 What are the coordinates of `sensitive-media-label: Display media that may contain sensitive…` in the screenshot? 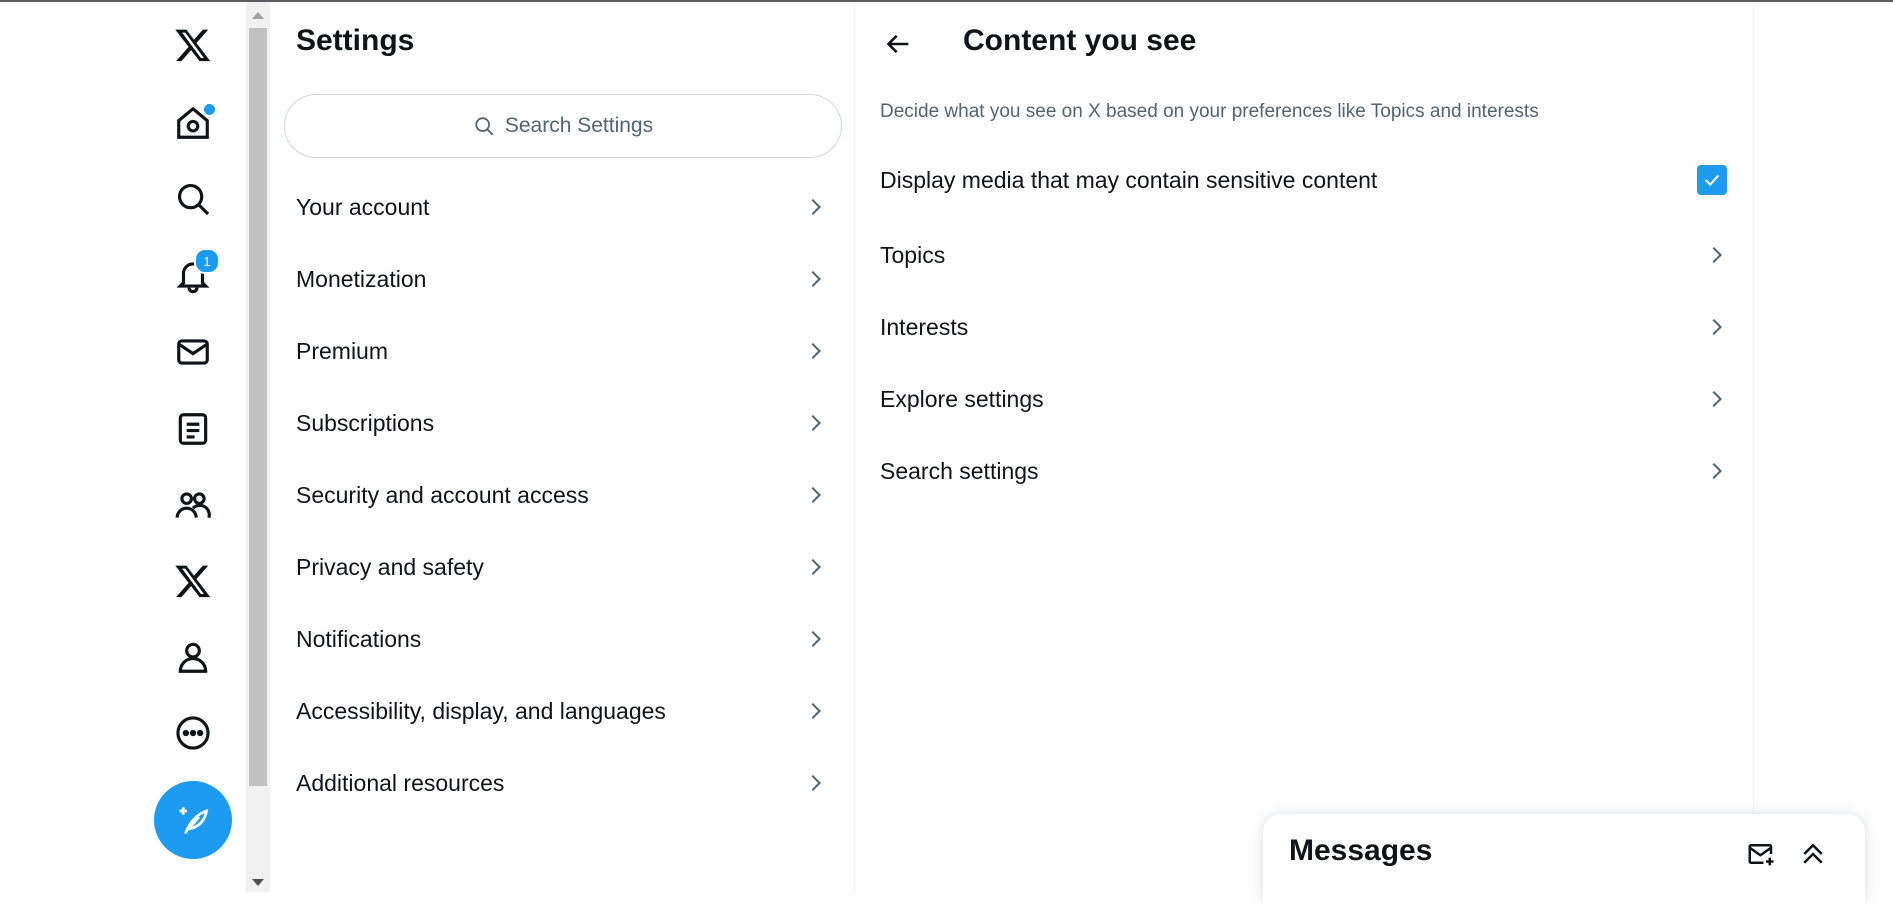 It's located at (1129, 179).